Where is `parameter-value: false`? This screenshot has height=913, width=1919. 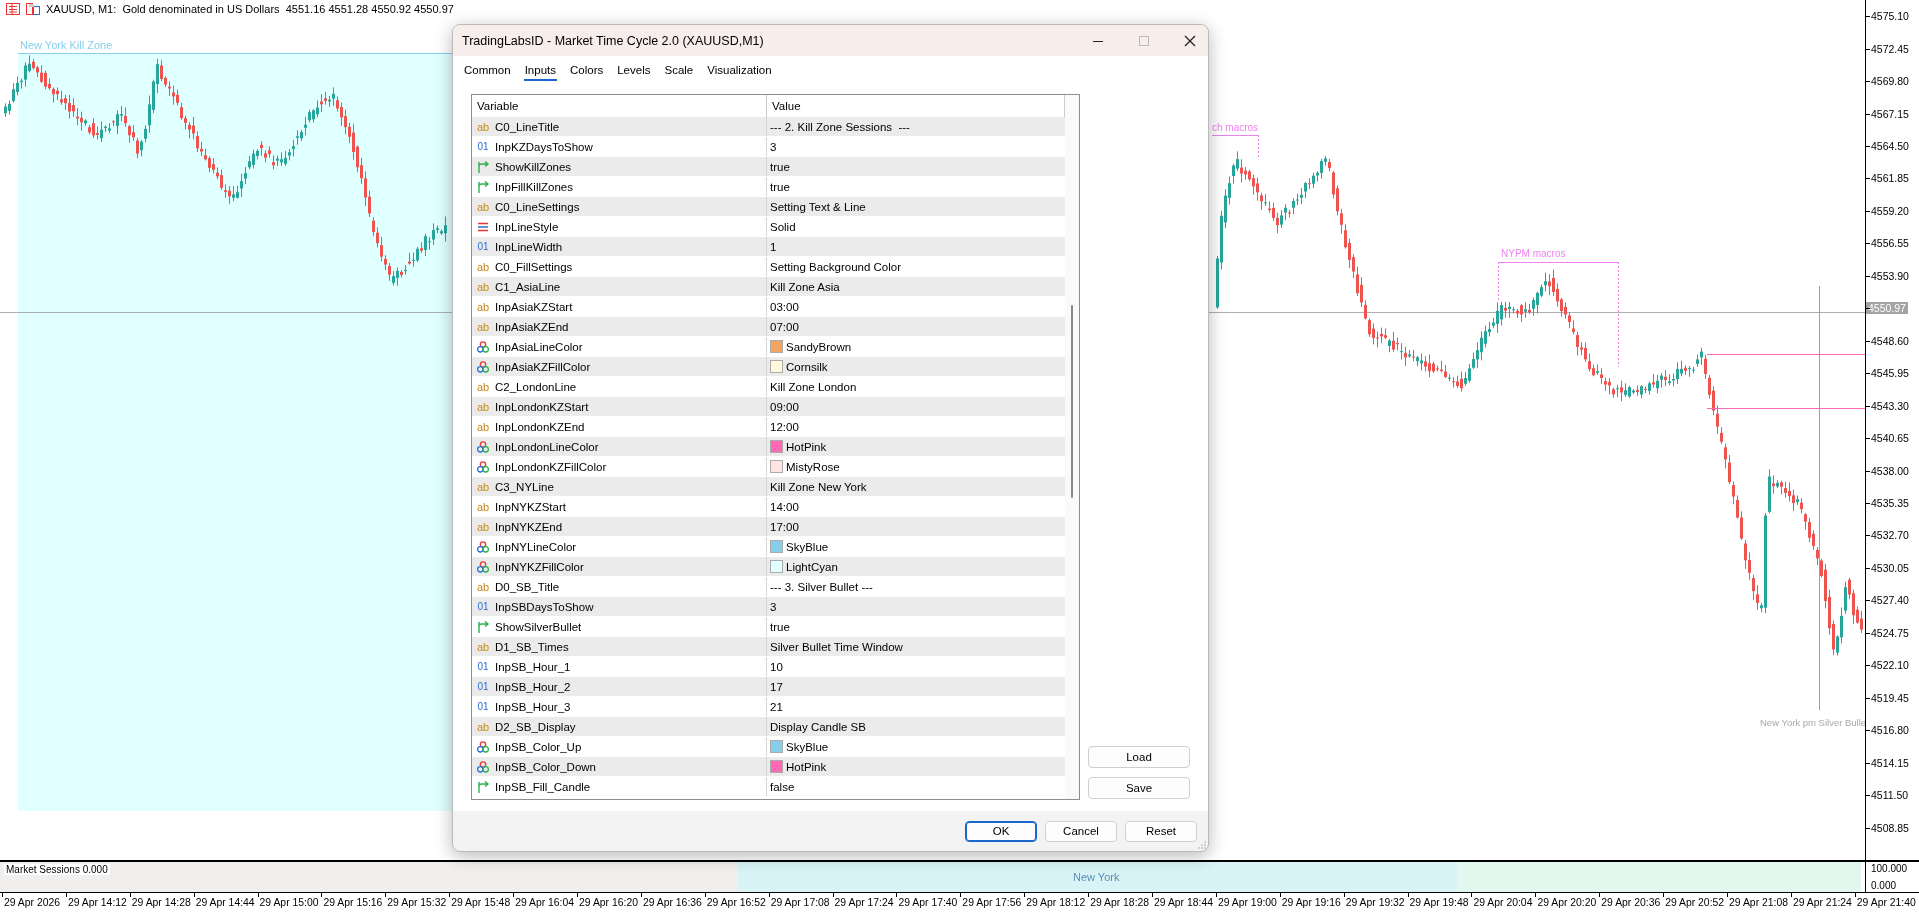
parameter-value: false is located at coordinates (782, 786).